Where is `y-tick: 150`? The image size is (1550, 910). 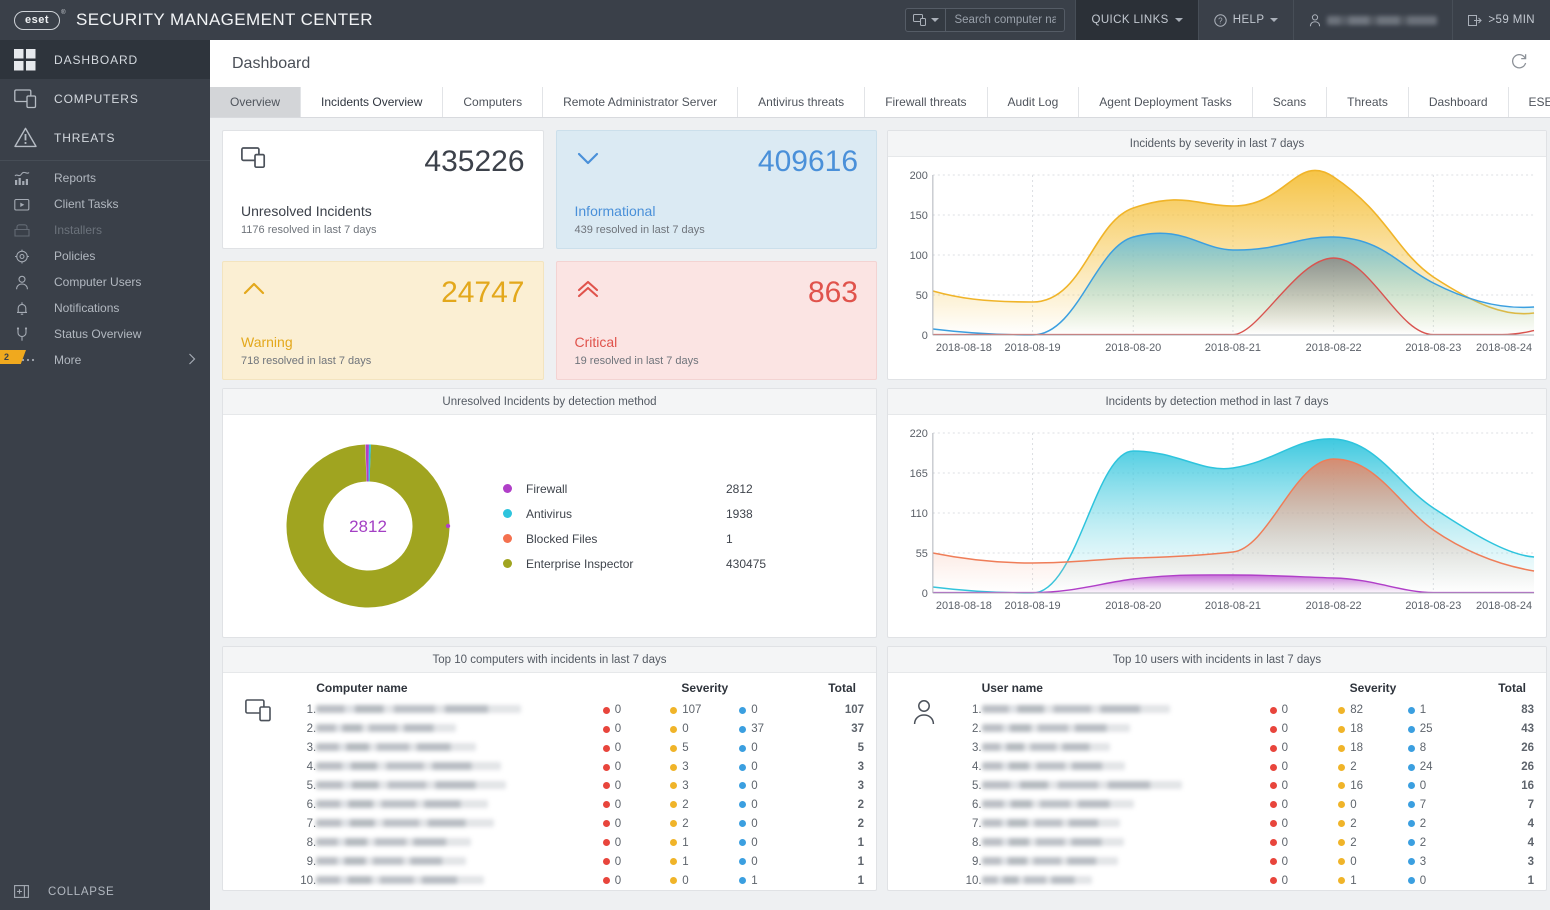 y-tick: 150 is located at coordinates (919, 216).